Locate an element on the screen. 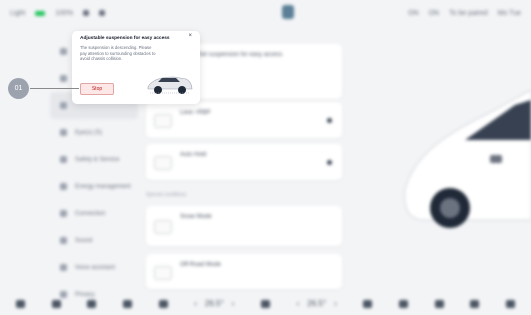 Image resolution: width=531 pixels, height=315 pixels. sidebar-item-4: Safety & Service is located at coordinates (94, 159).